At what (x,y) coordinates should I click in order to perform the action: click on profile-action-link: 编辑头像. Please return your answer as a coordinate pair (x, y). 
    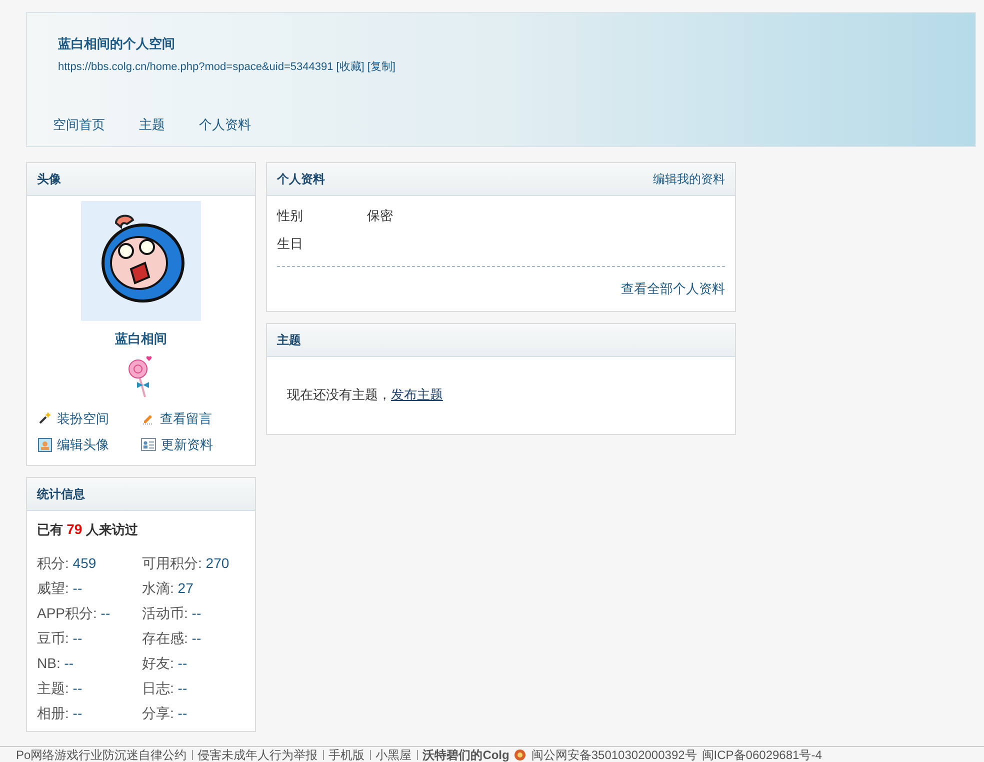
    Looking at the image, I should click on (89, 444).